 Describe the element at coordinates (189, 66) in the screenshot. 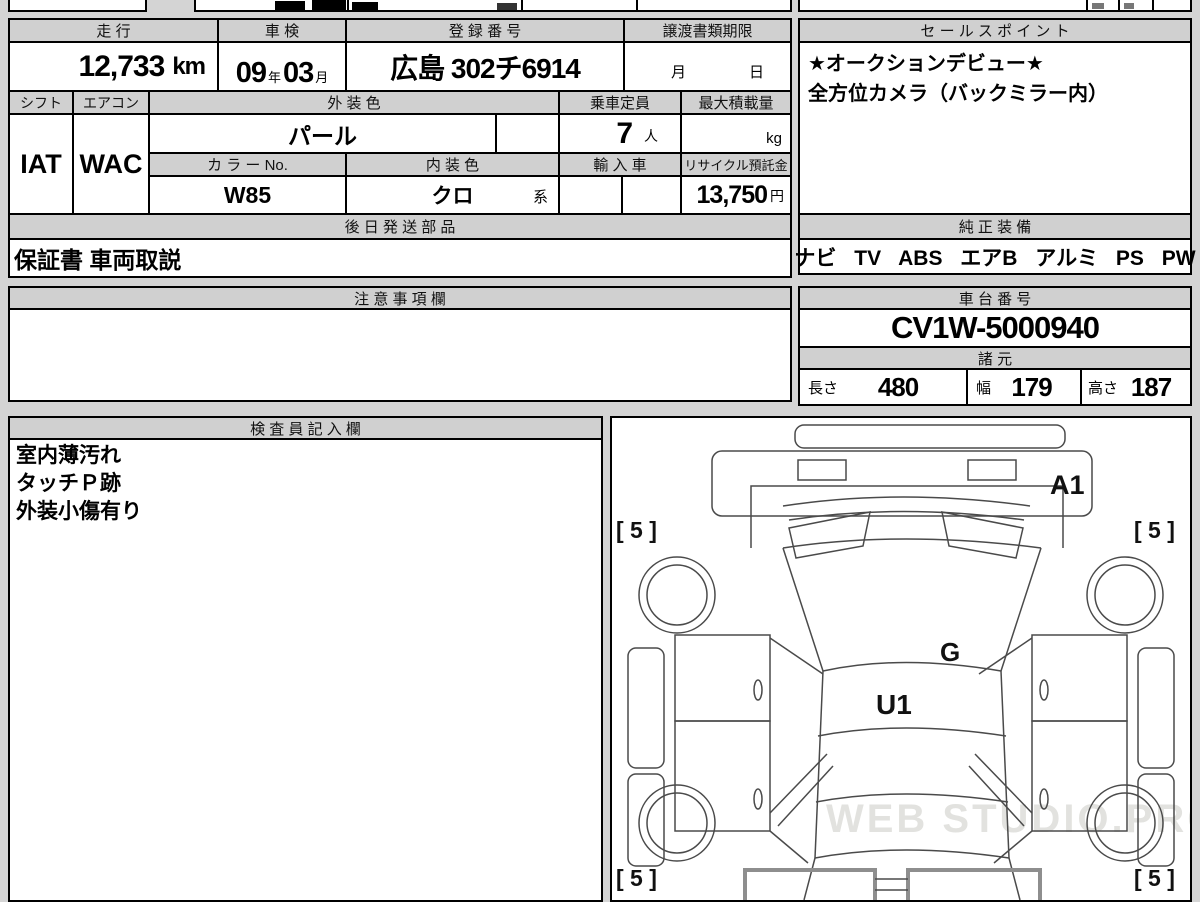

I see `mileage-unit: km` at that location.